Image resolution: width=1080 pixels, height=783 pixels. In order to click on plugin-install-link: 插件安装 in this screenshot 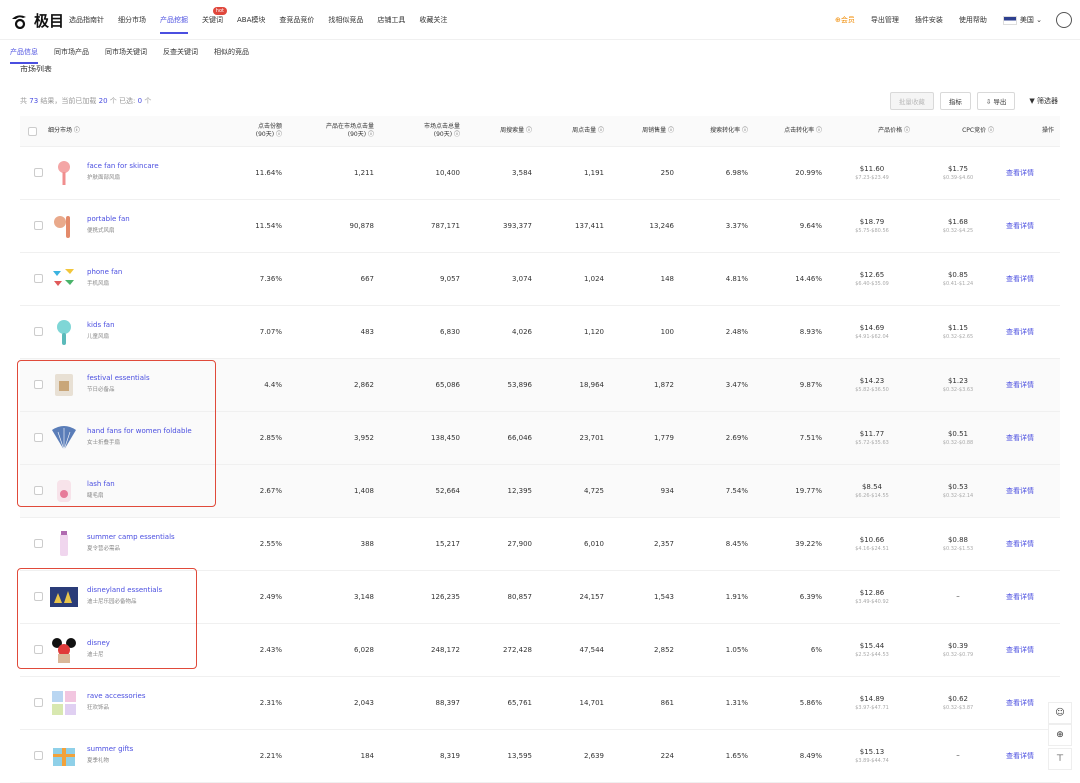, I will do `click(929, 20)`.